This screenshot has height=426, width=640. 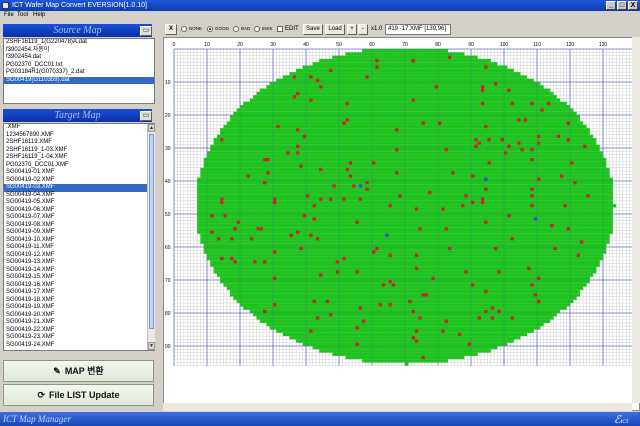 What do you see at coordinates (273, 45) in the screenshot?
I see `x-tick-label: 30` at bounding box center [273, 45].